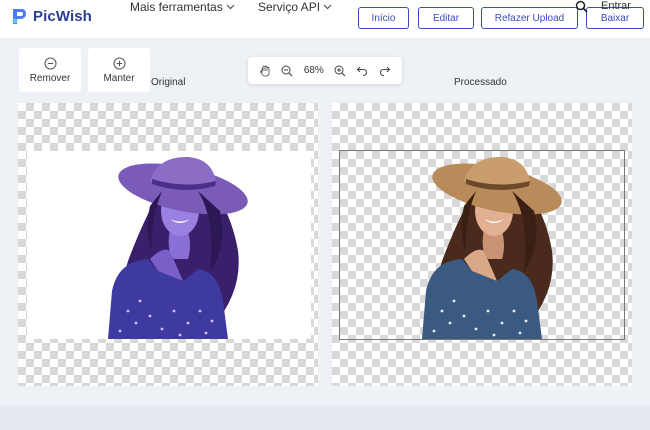  Describe the element at coordinates (119, 63) in the screenshot. I see `plus-circle-icon` at that location.